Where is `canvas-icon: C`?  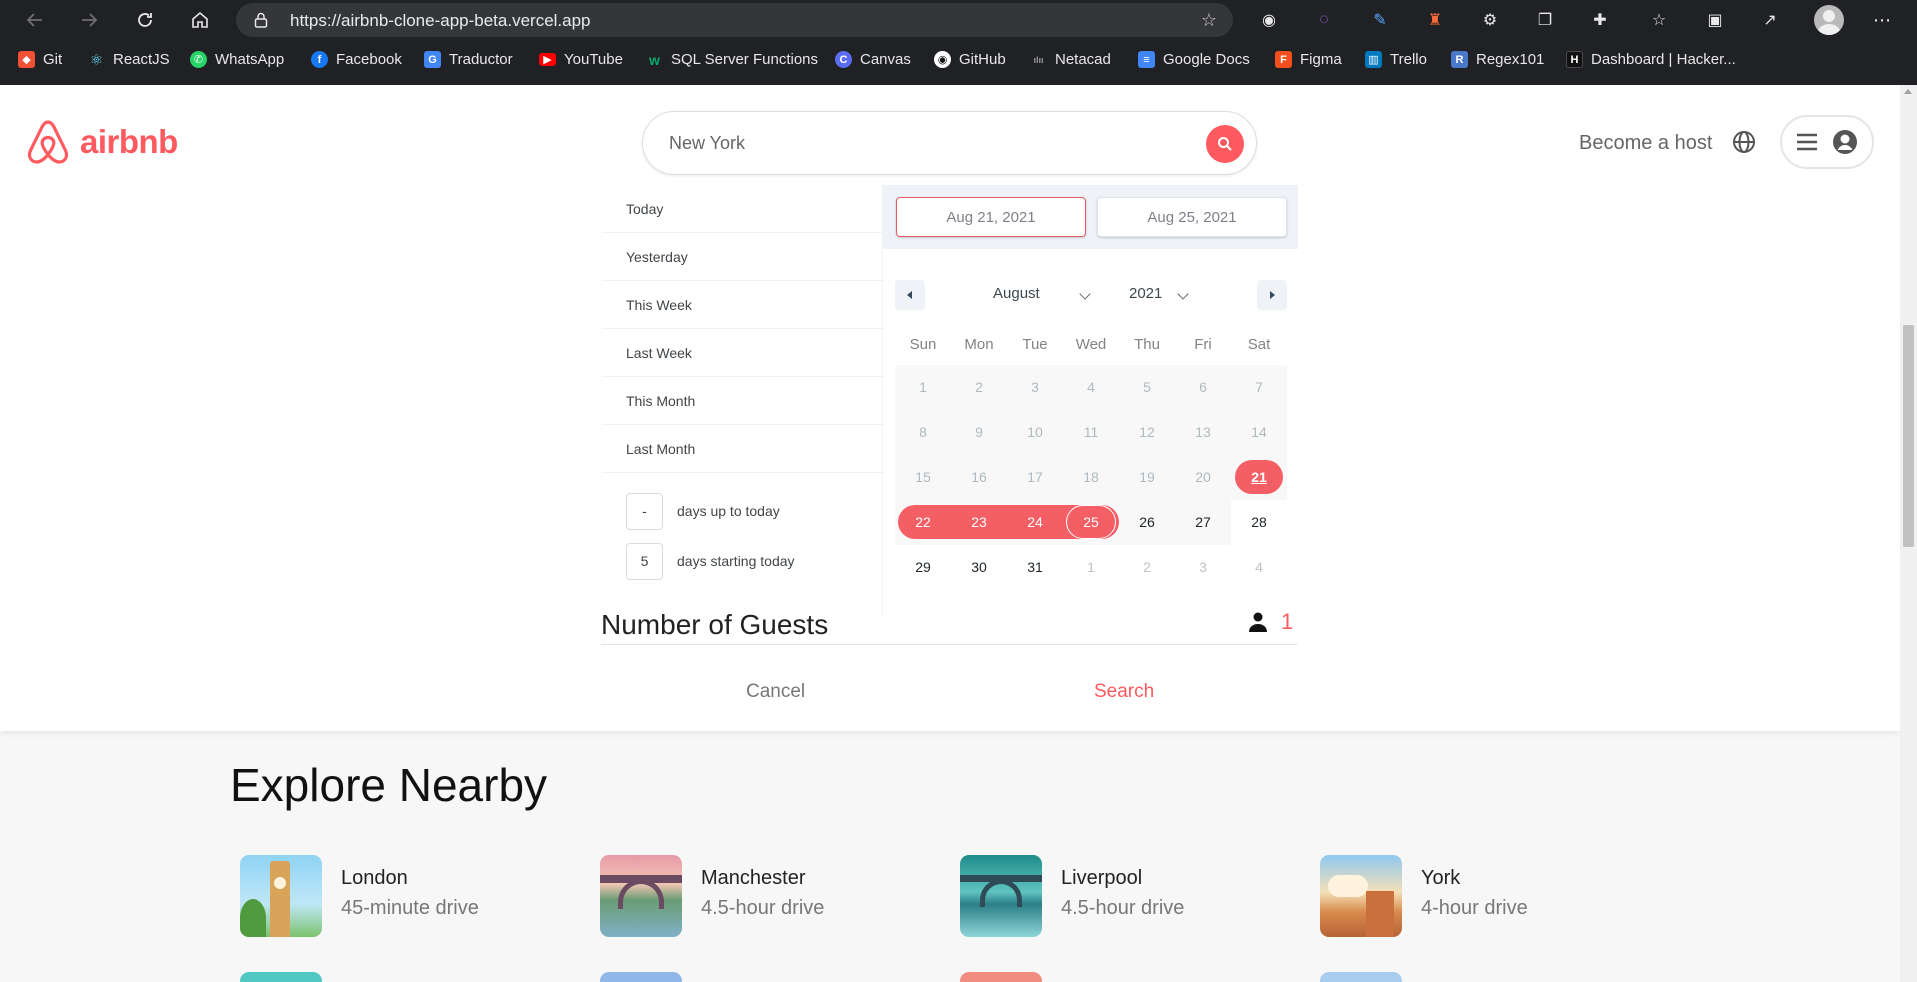
canvas-icon: C is located at coordinates (843, 59).